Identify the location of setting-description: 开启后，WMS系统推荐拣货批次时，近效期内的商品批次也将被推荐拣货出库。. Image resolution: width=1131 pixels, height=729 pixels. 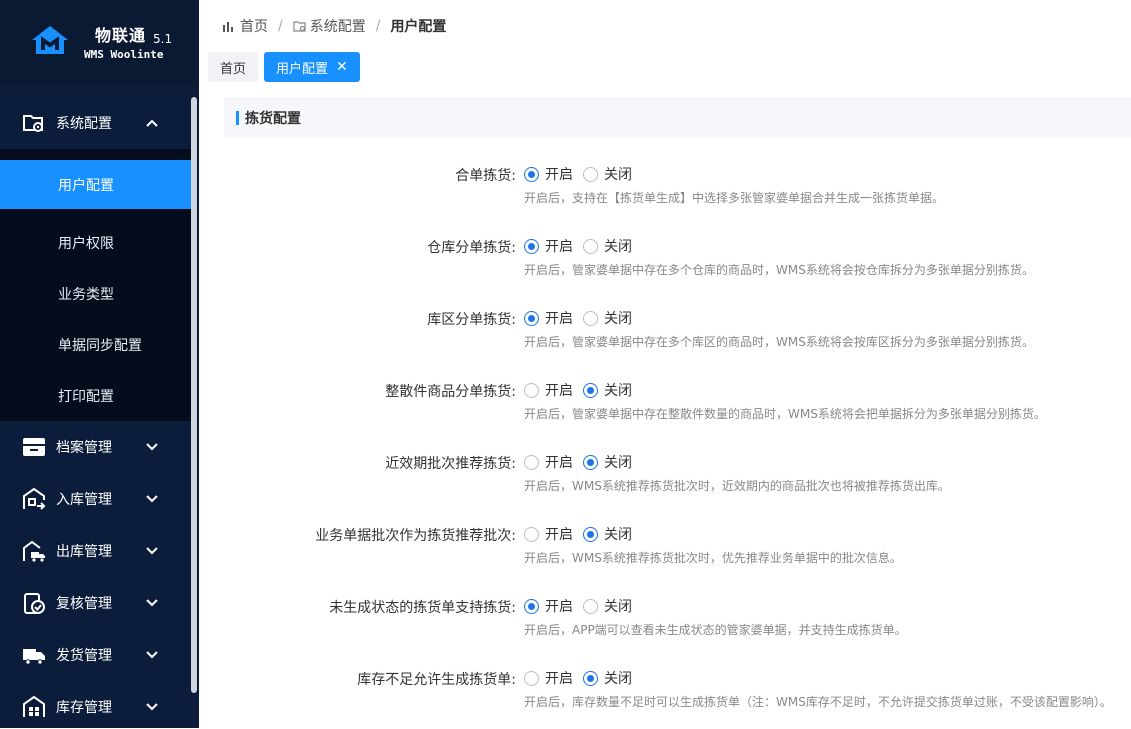
(737, 486).